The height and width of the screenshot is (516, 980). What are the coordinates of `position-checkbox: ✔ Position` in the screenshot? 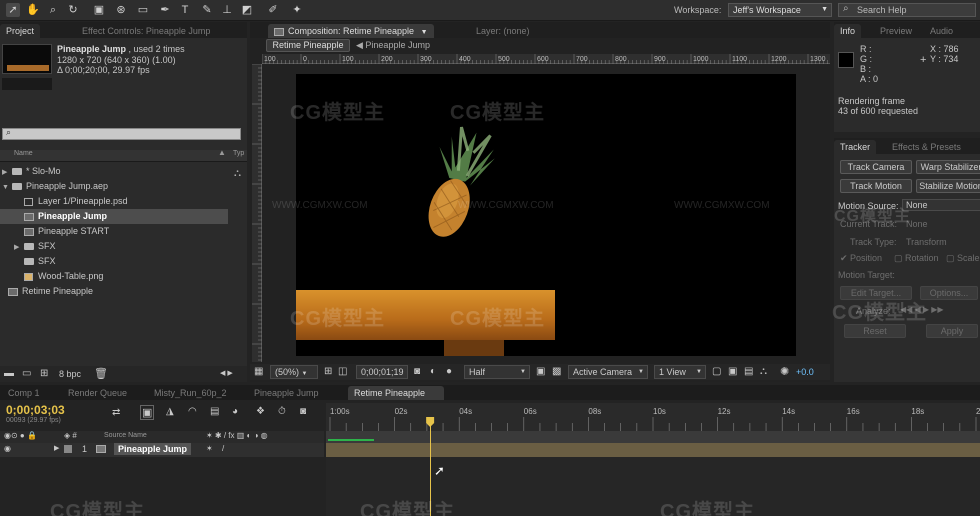 It's located at (861, 258).